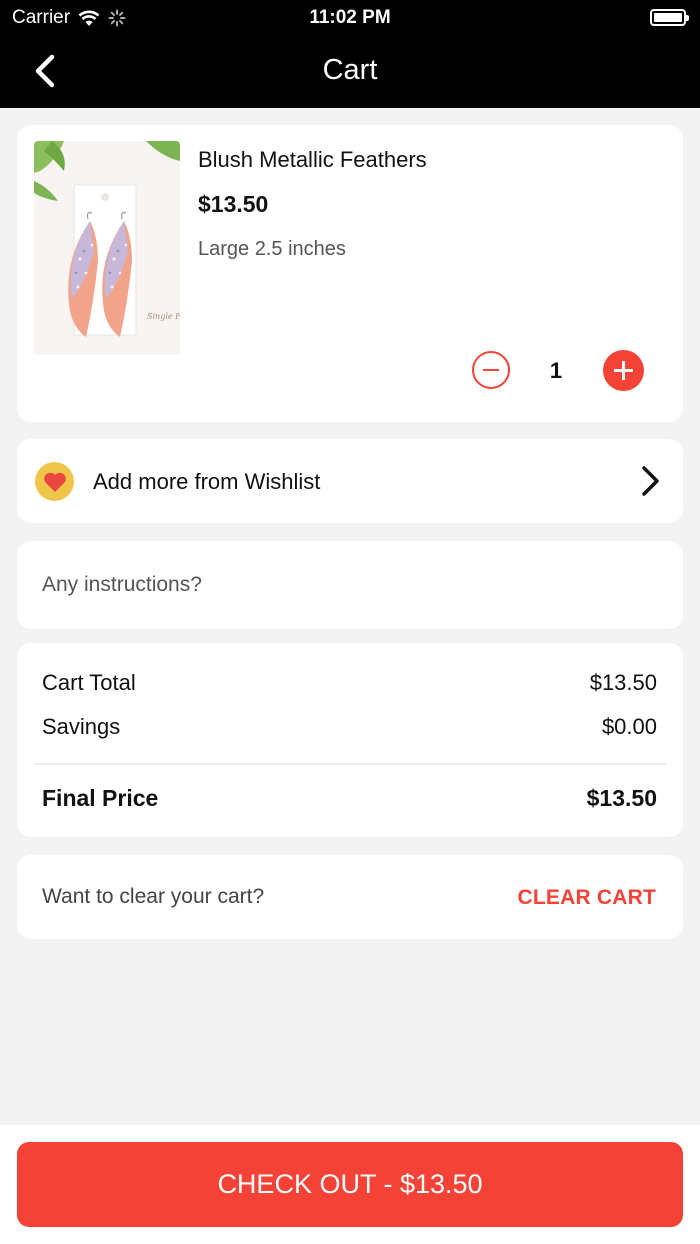  I want to click on battery-level, so click(668, 17).